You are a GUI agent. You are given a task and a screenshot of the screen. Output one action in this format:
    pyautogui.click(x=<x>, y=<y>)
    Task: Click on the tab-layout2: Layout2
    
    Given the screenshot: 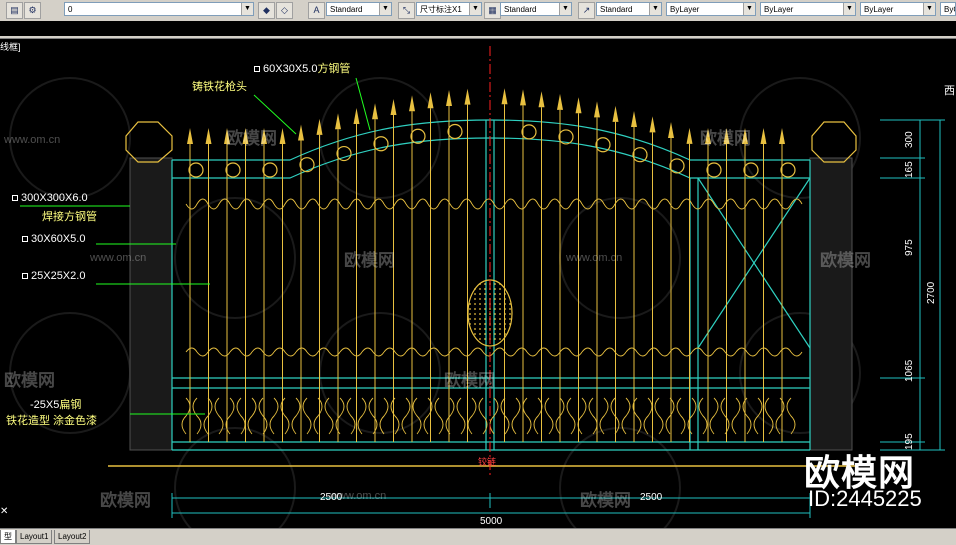 What is the action you would take?
    pyautogui.click(x=72, y=537)
    